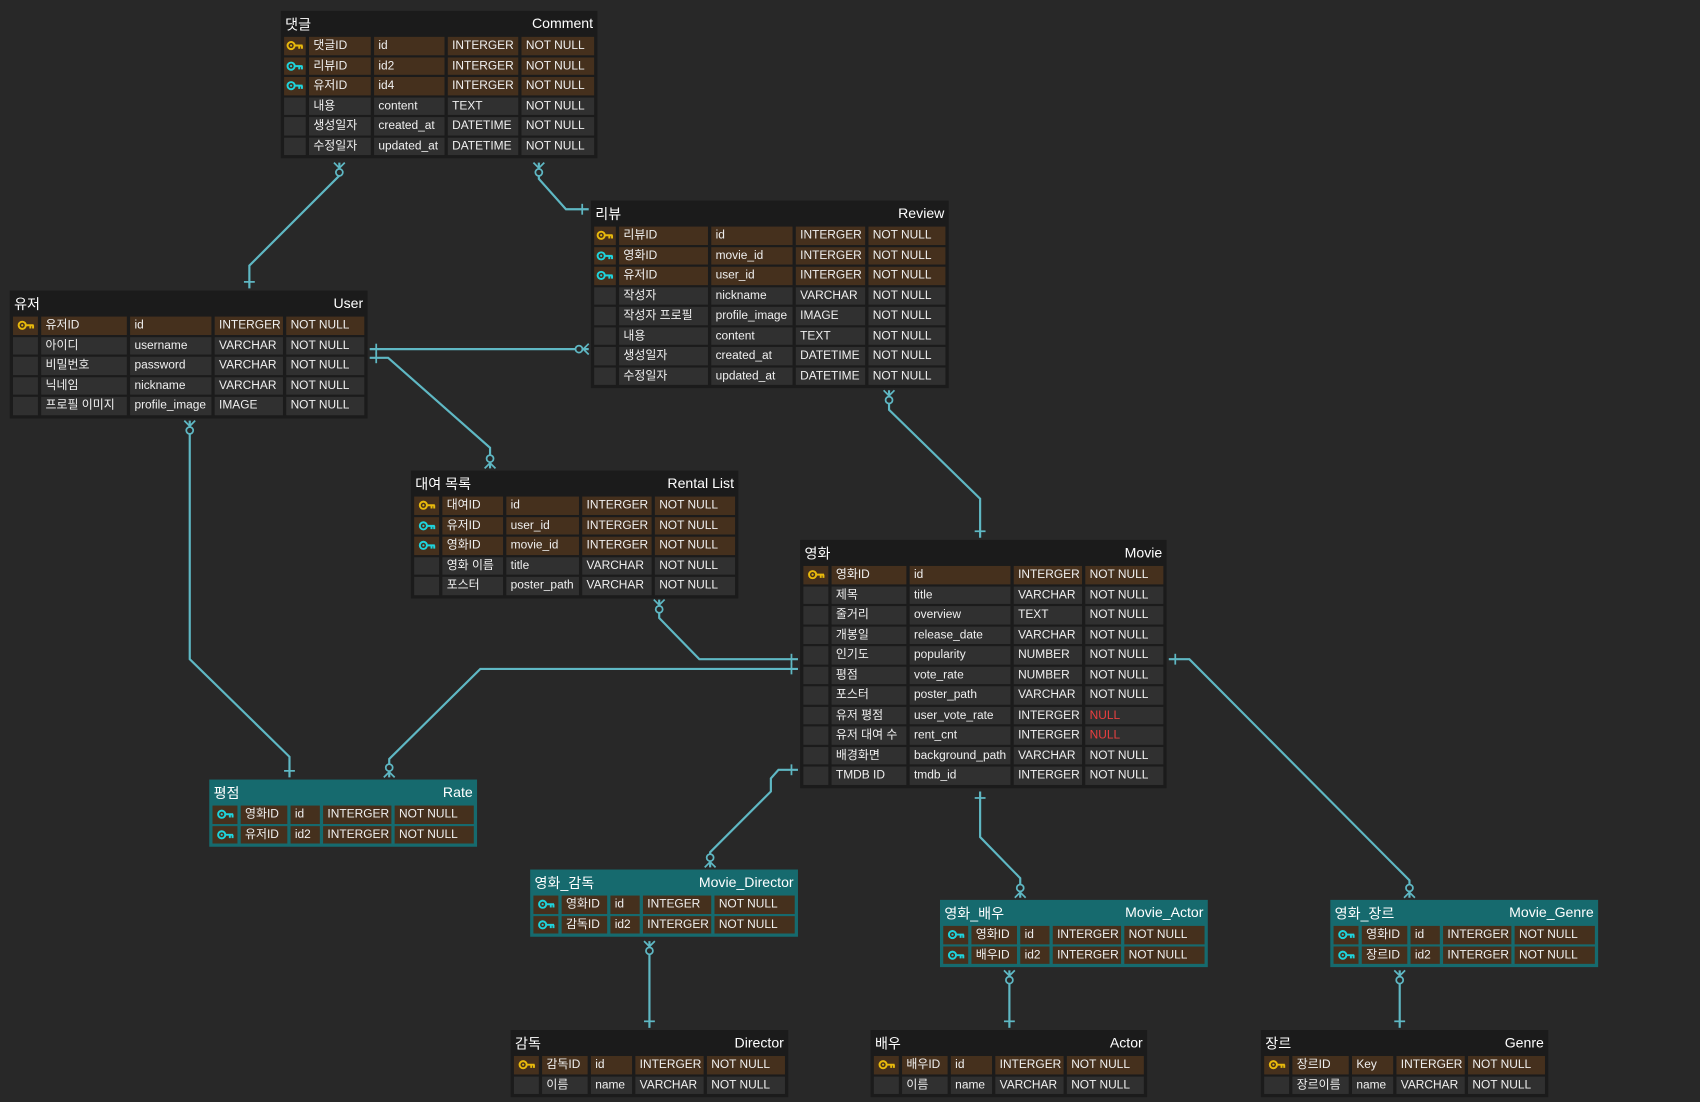 This screenshot has width=1700, height=1102. I want to click on column-row: 비밀번호 password VARCHAR NOT NULL, so click(189, 365).